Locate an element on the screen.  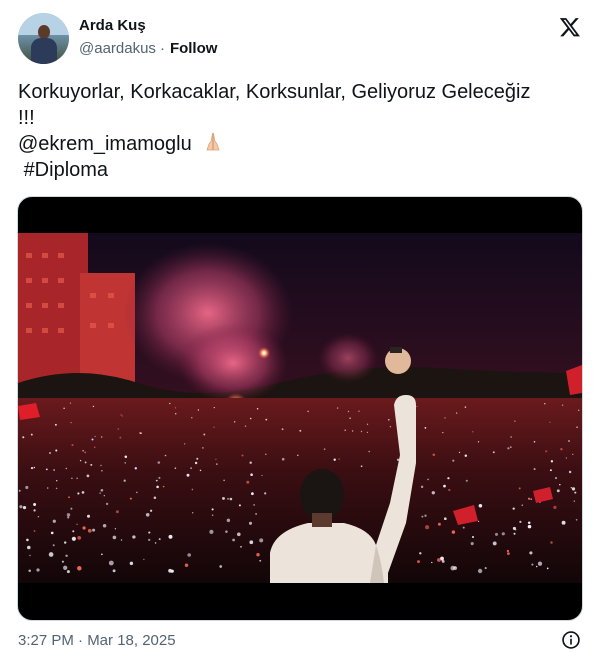
x-logo-icon is located at coordinates (570, 27).